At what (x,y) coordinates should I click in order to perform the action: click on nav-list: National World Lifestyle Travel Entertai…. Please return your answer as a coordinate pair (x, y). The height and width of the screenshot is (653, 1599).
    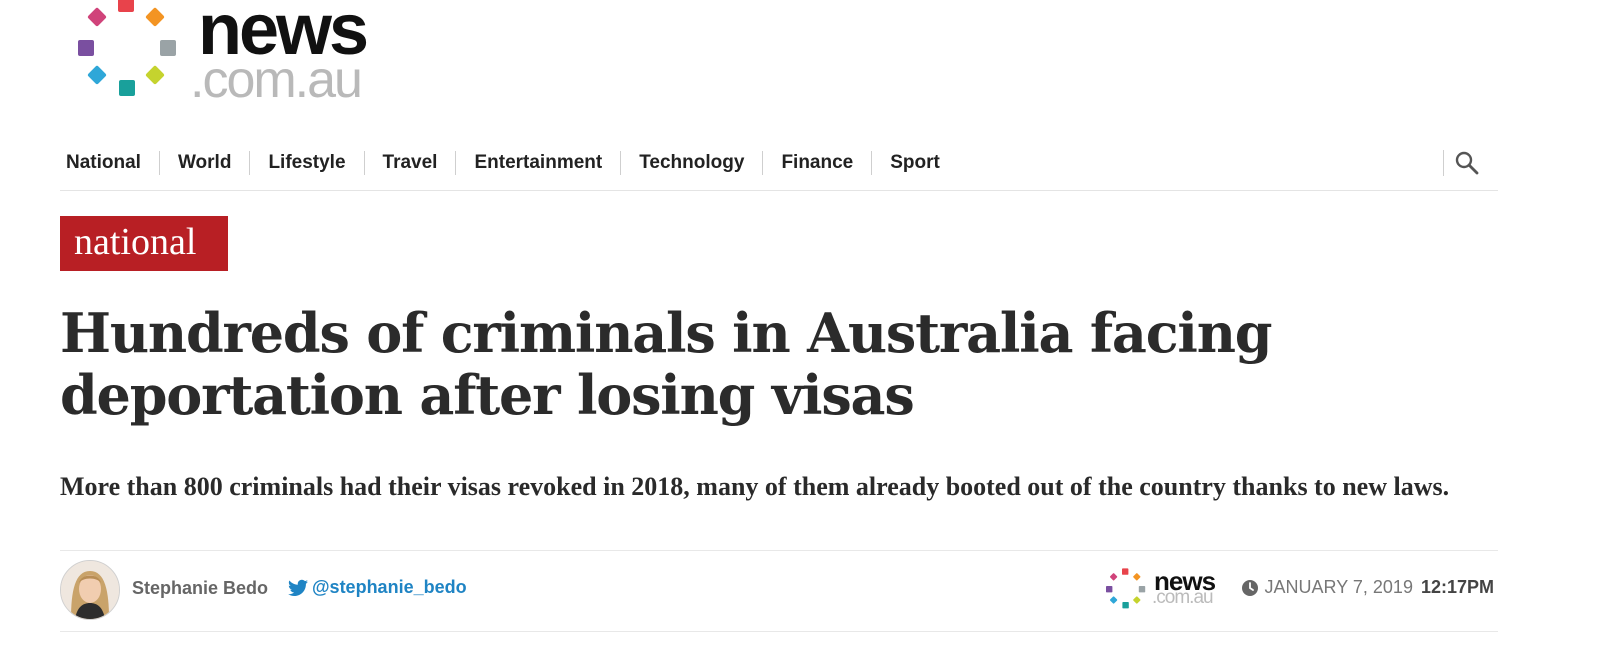
    Looking at the image, I should click on (779, 163).